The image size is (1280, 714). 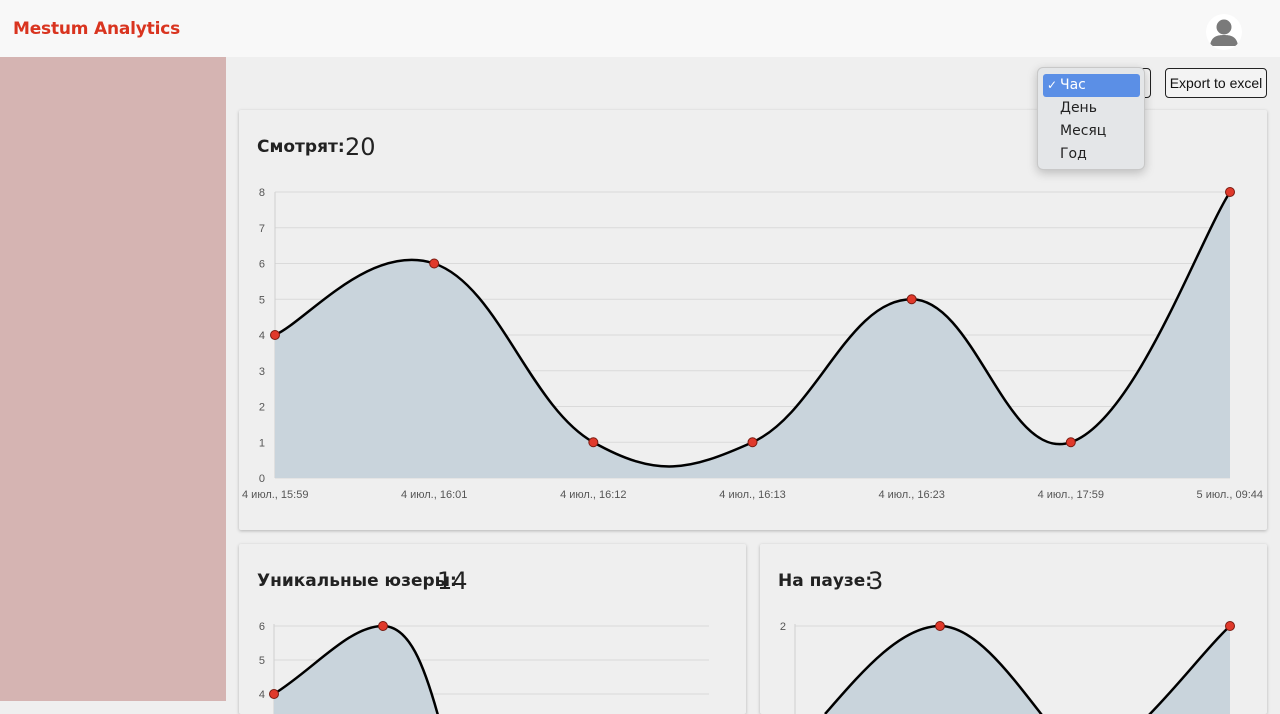 What do you see at coordinates (275, 495) in the screenshot?
I see `x-tick-label: 4 июл., 15:59` at bounding box center [275, 495].